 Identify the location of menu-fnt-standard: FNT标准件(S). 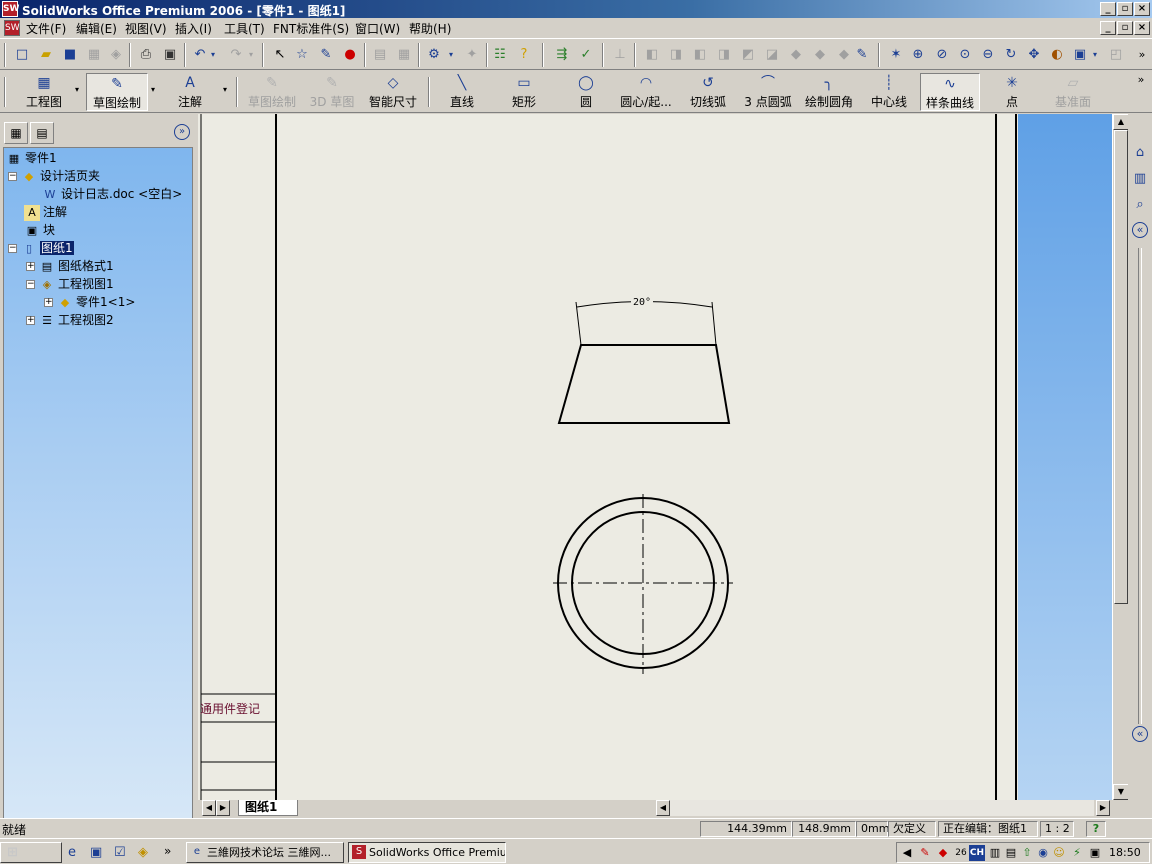
(311, 28).